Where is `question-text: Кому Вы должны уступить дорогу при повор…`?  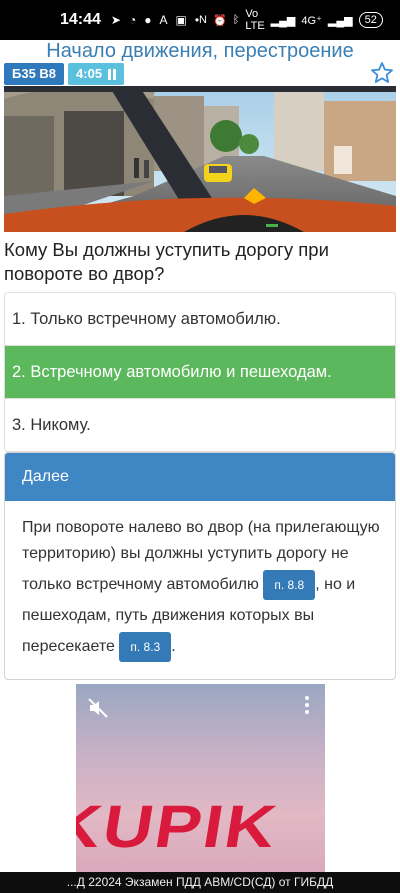 question-text: Кому Вы должны уступить дорогу при повор… is located at coordinates (166, 261).